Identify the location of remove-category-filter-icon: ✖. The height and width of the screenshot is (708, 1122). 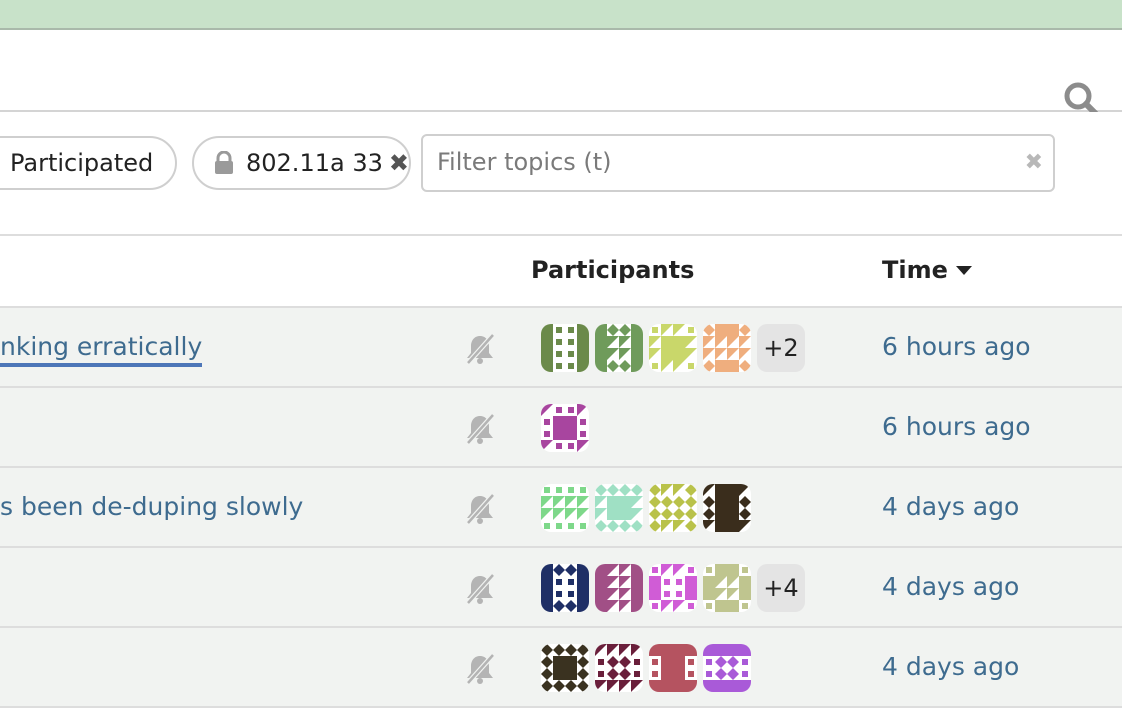
(399, 163).